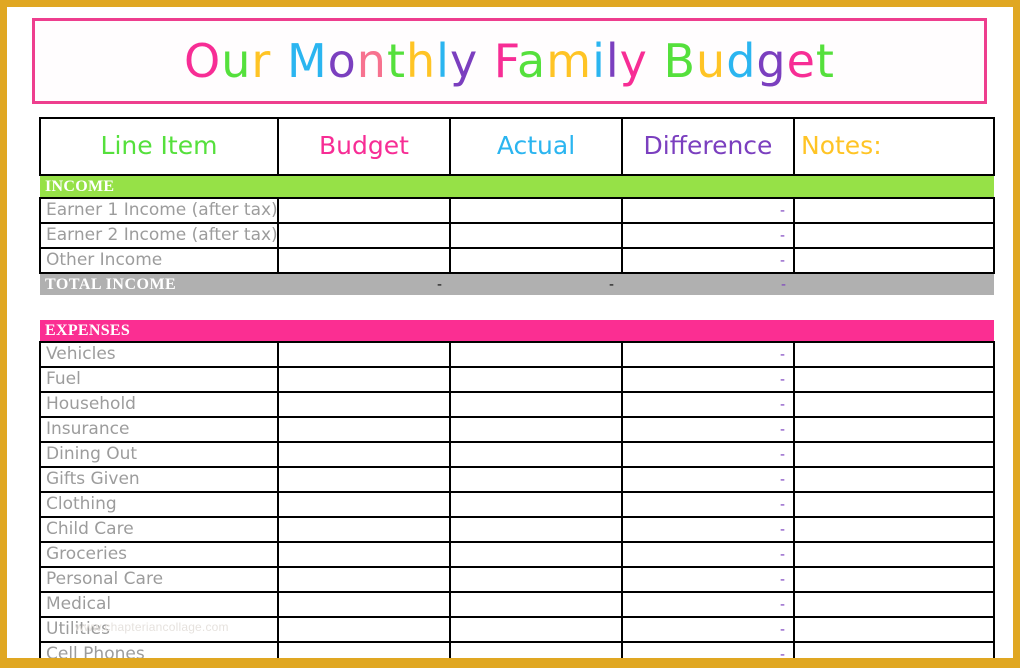 Image resolution: width=1020 pixels, height=668 pixels. I want to click on column-header-difference: Difference, so click(708, 146).